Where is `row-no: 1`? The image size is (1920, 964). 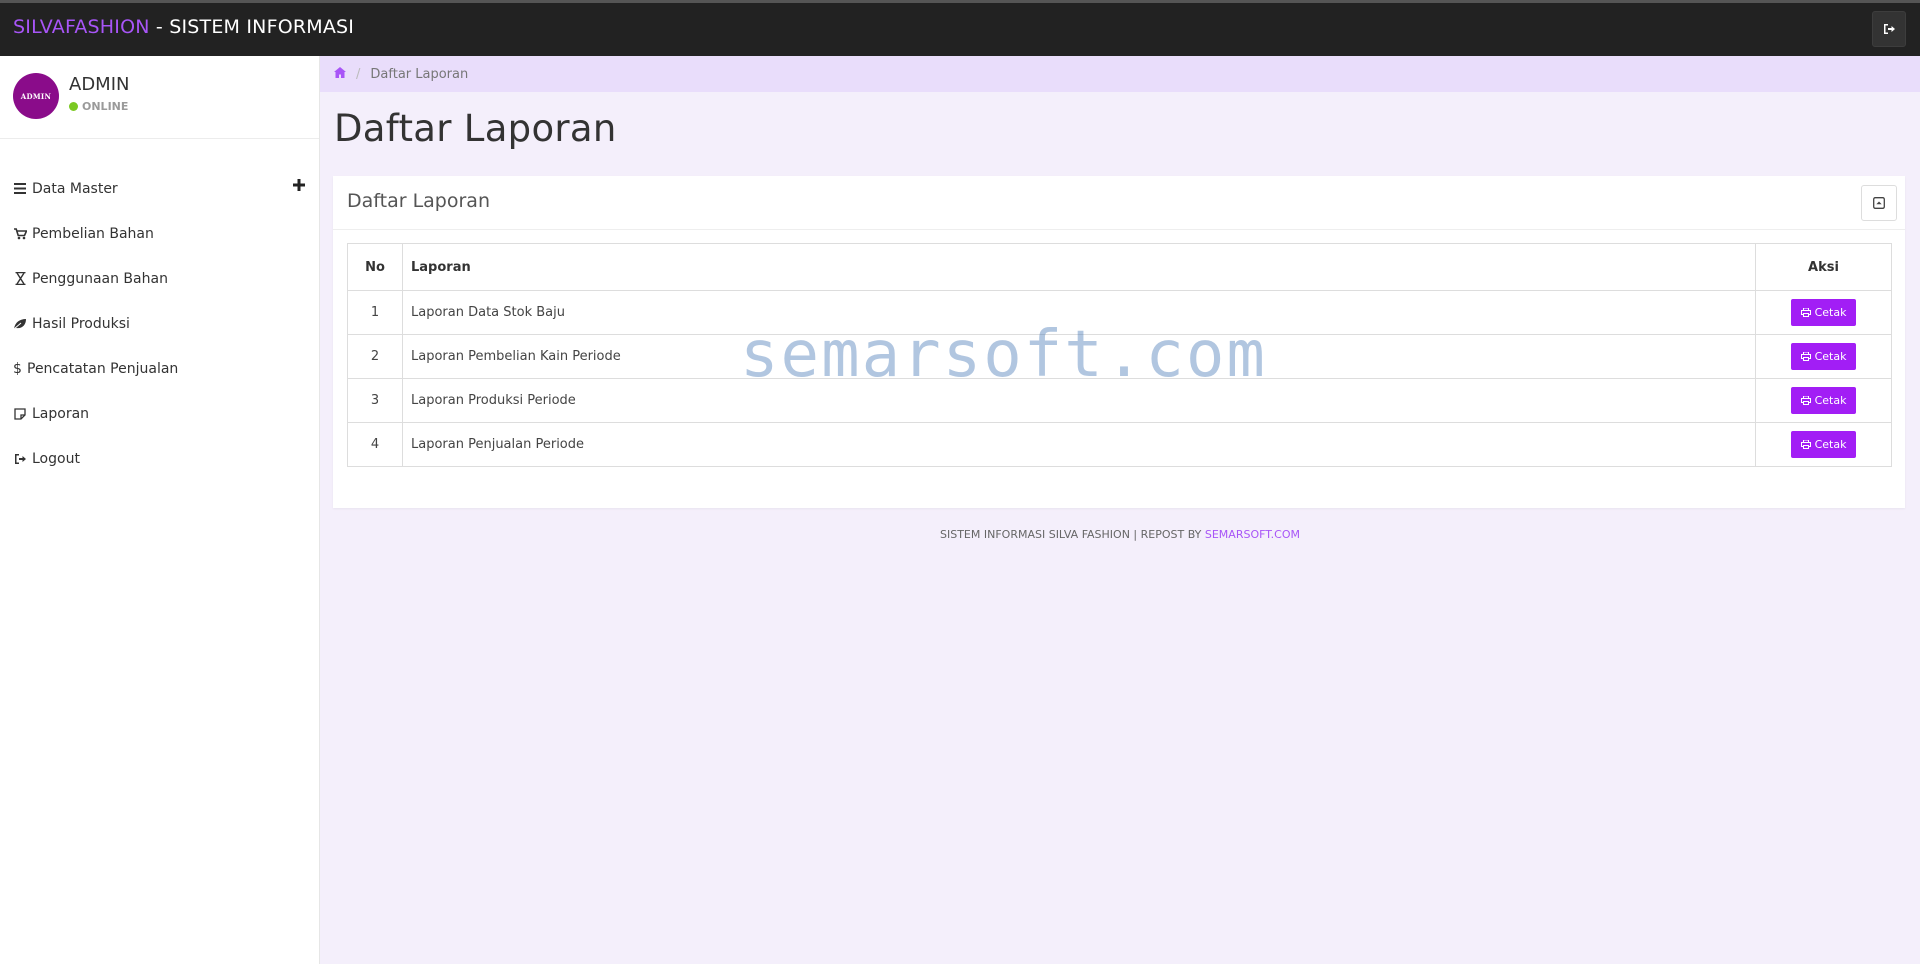 row-no: 1 is located at coordinates (375, 312).